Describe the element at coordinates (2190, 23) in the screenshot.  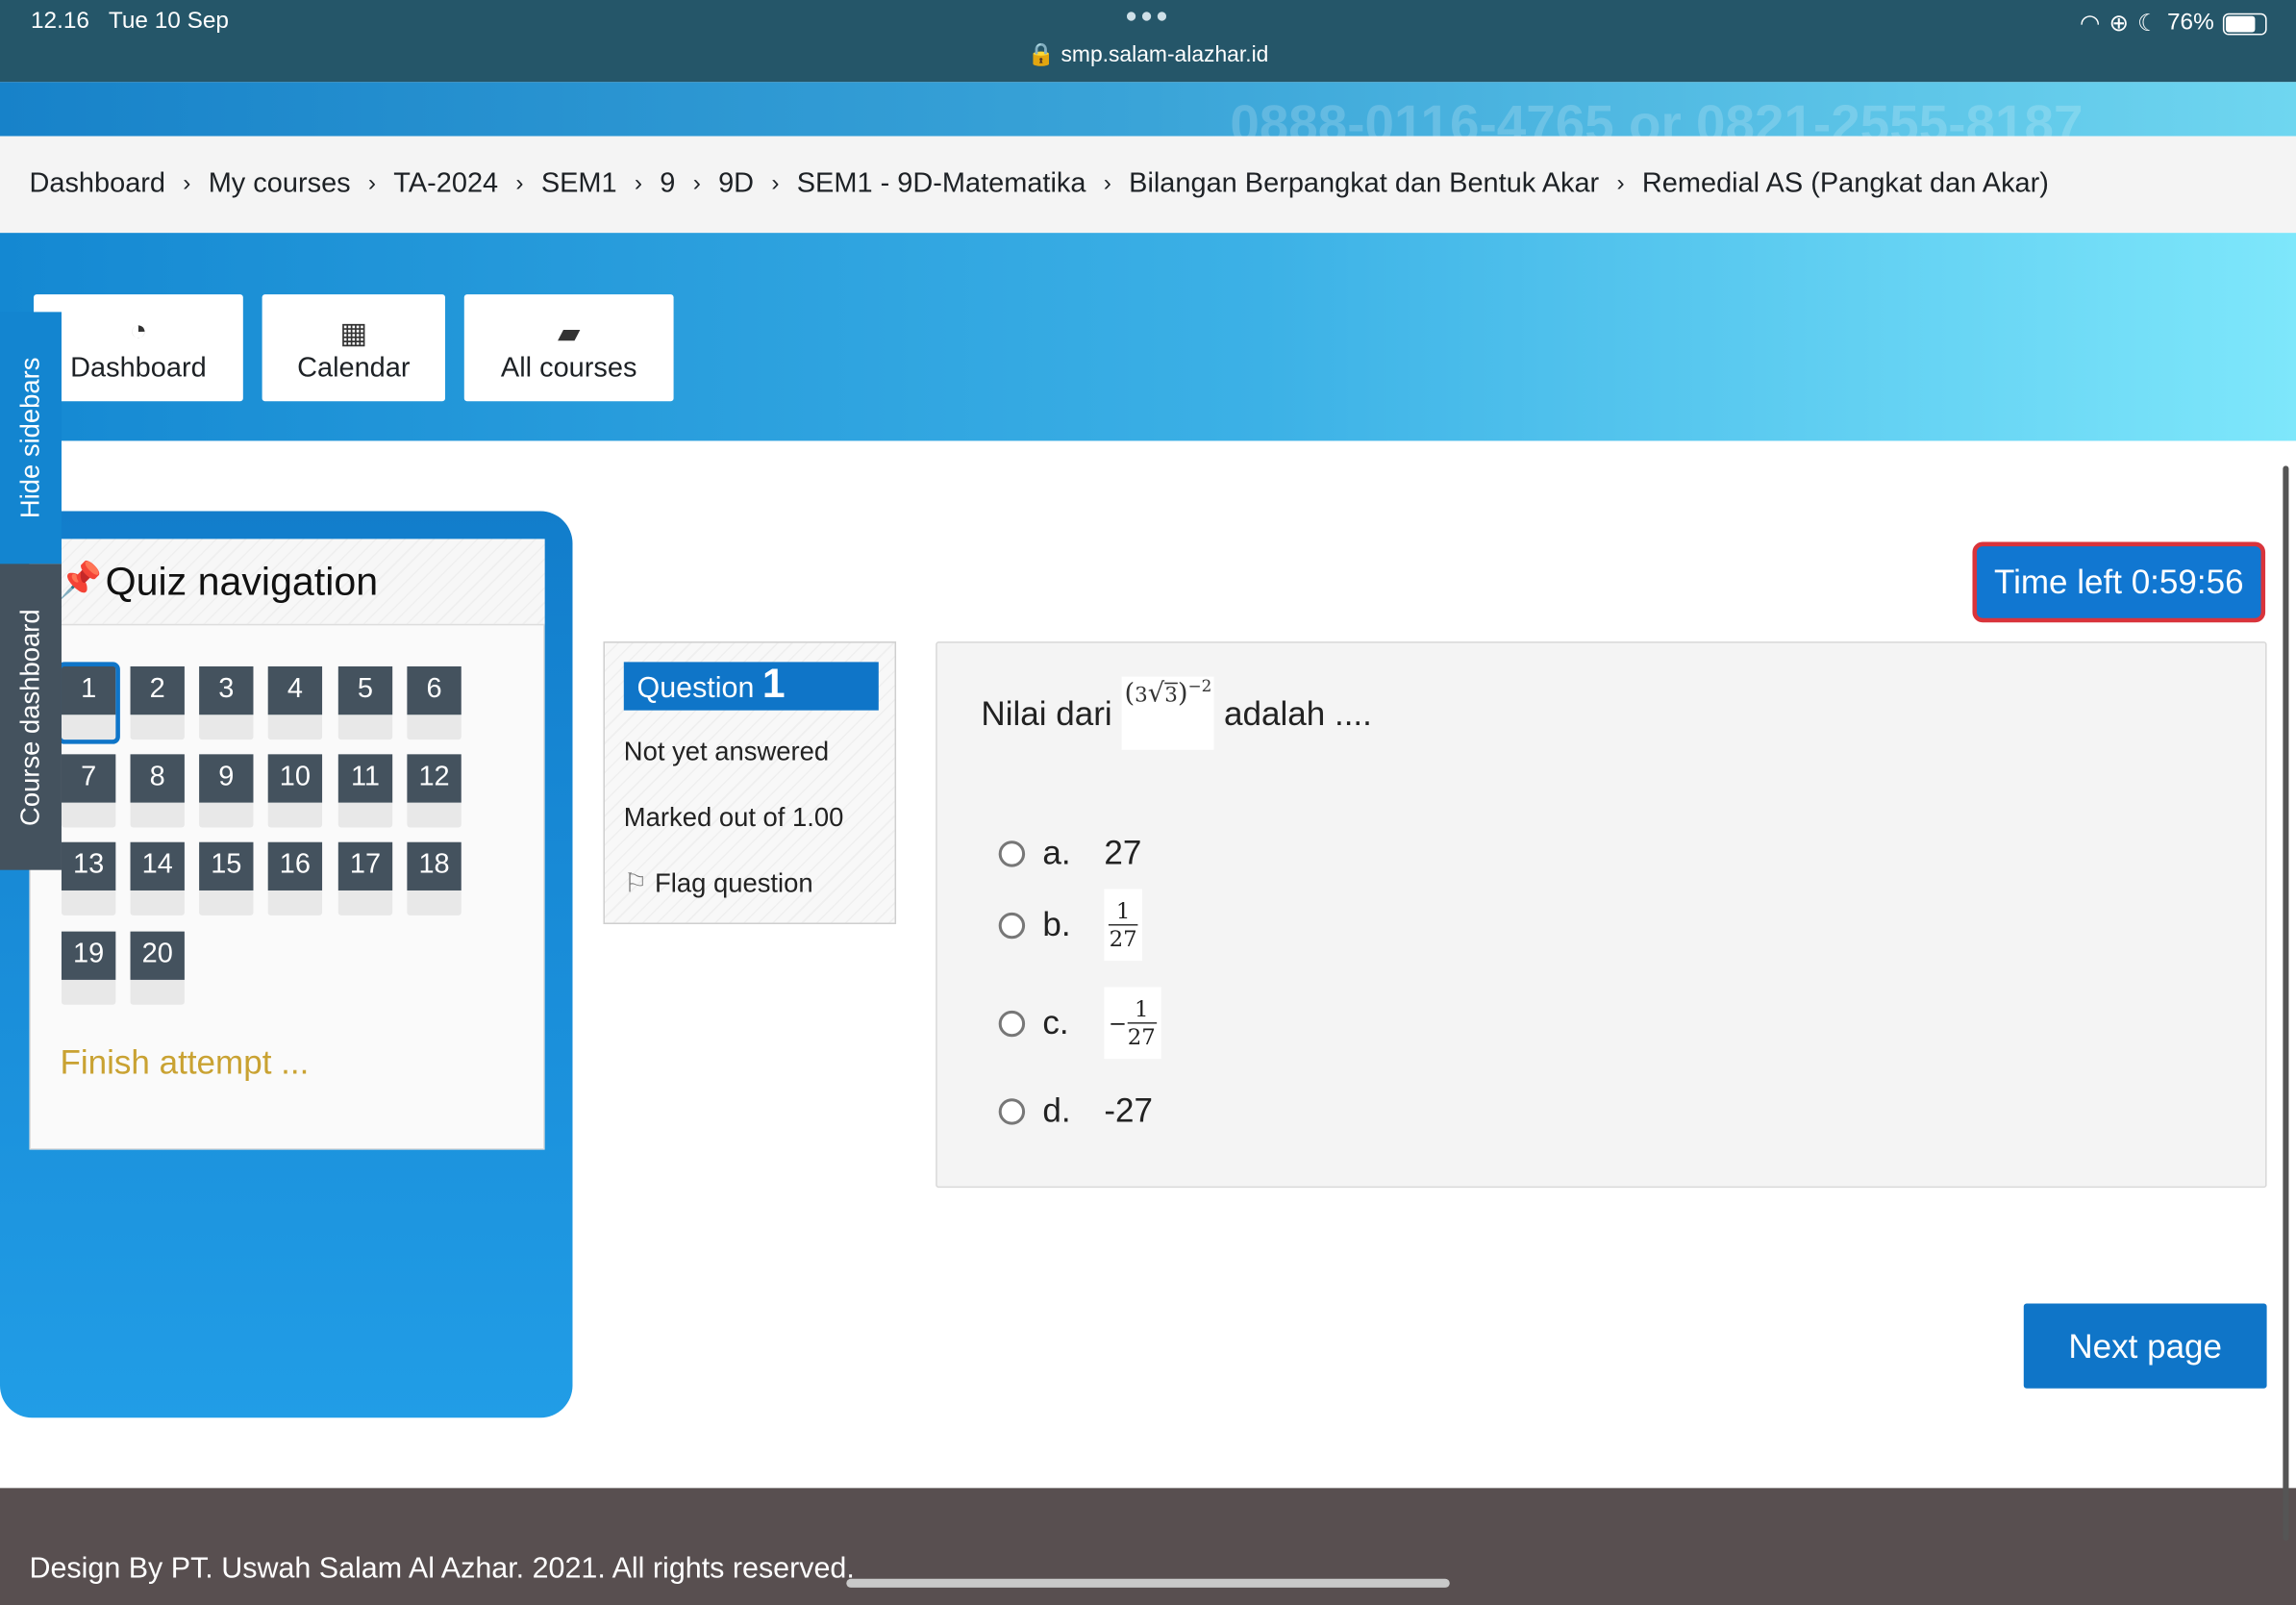
I see `battery-percent: 76%` at that location.